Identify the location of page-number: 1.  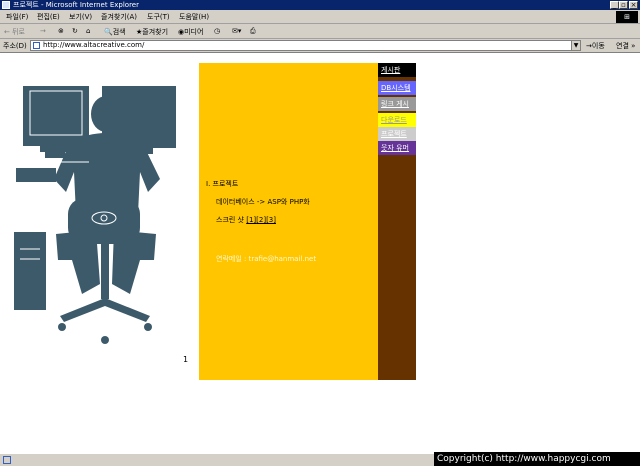
(186, 359).